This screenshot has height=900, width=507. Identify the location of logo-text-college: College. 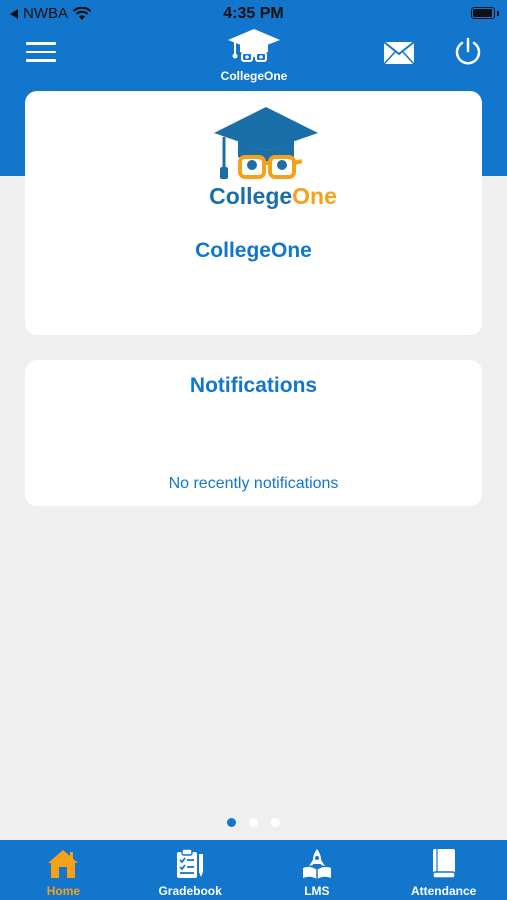
(251, 196).